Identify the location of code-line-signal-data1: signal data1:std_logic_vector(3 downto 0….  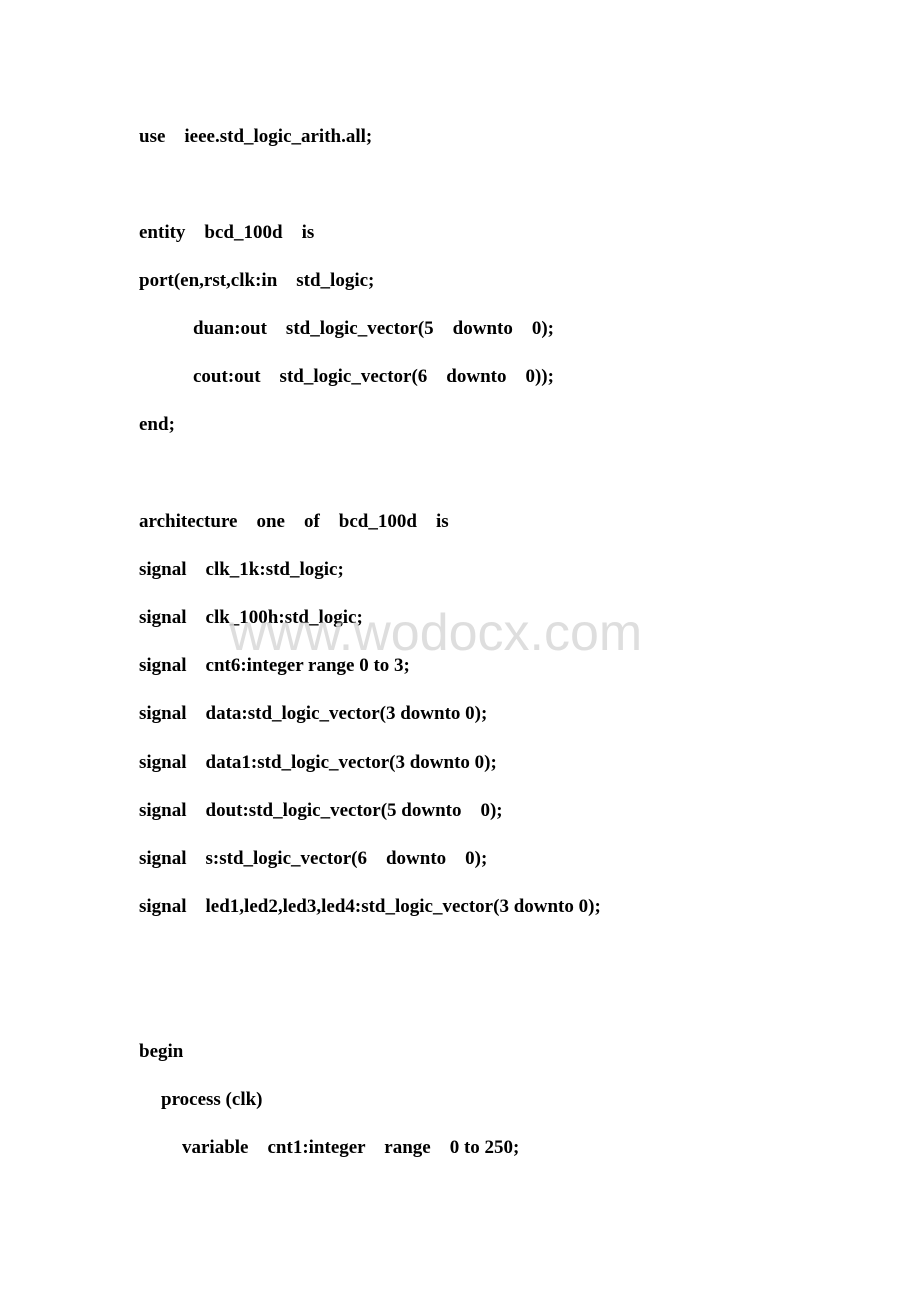
(318, 762).